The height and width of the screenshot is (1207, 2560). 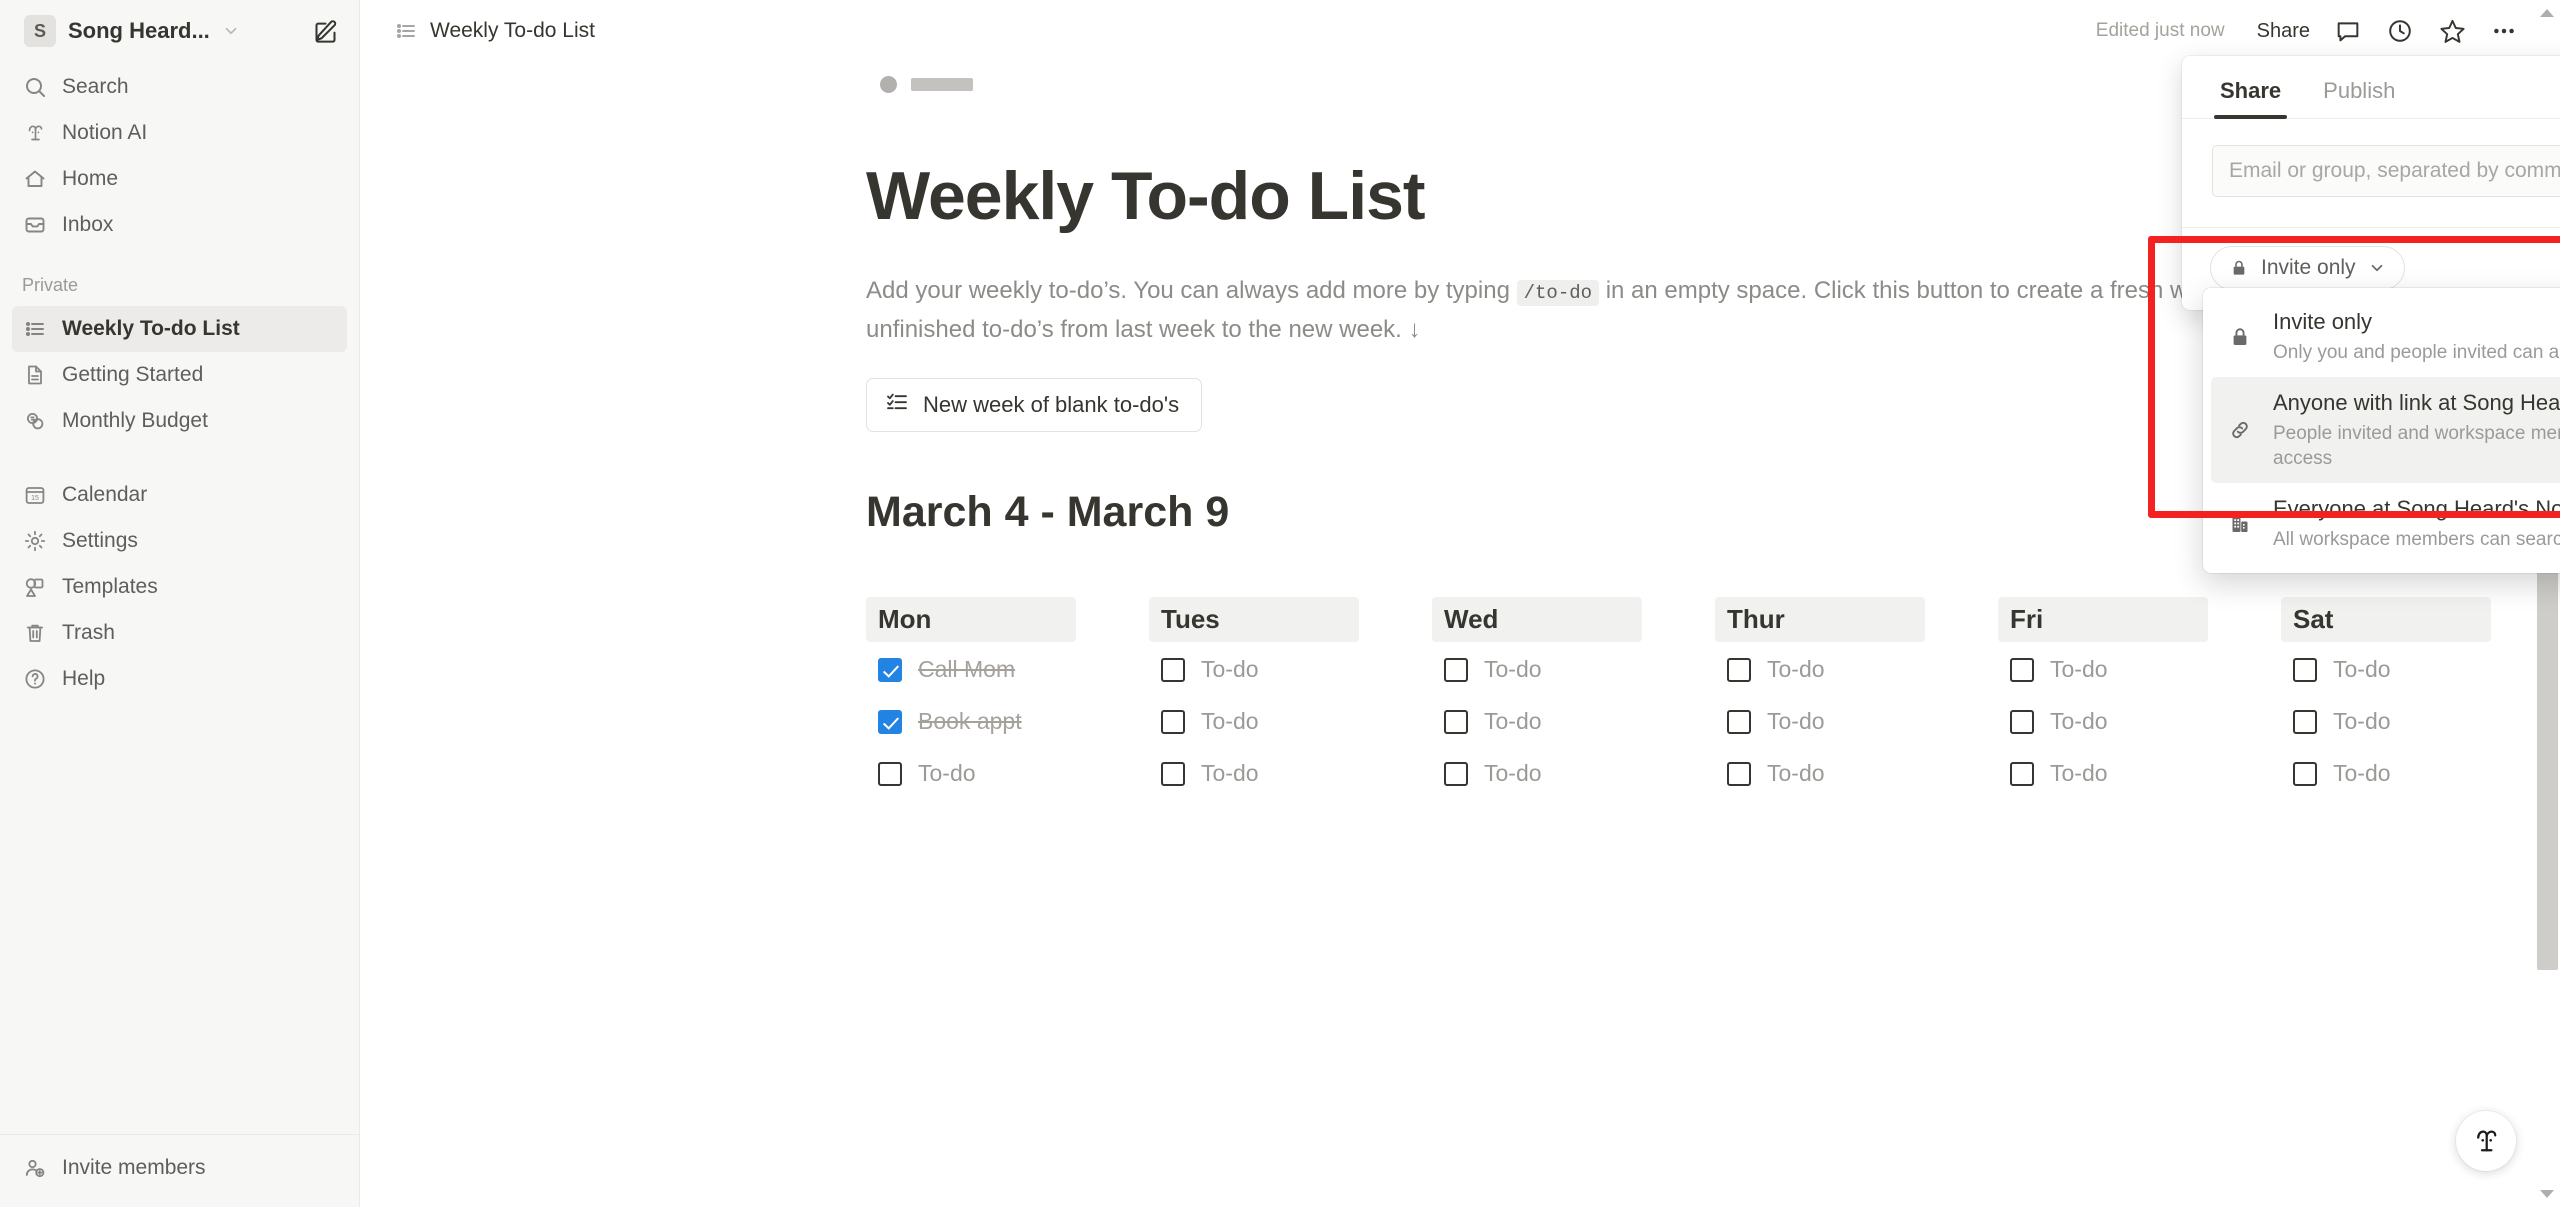 What do you see at coordinates (179, 225) in the screenshot?
I see `sidebar-item-inbox: Inbox` at bounding box center [179, 225].